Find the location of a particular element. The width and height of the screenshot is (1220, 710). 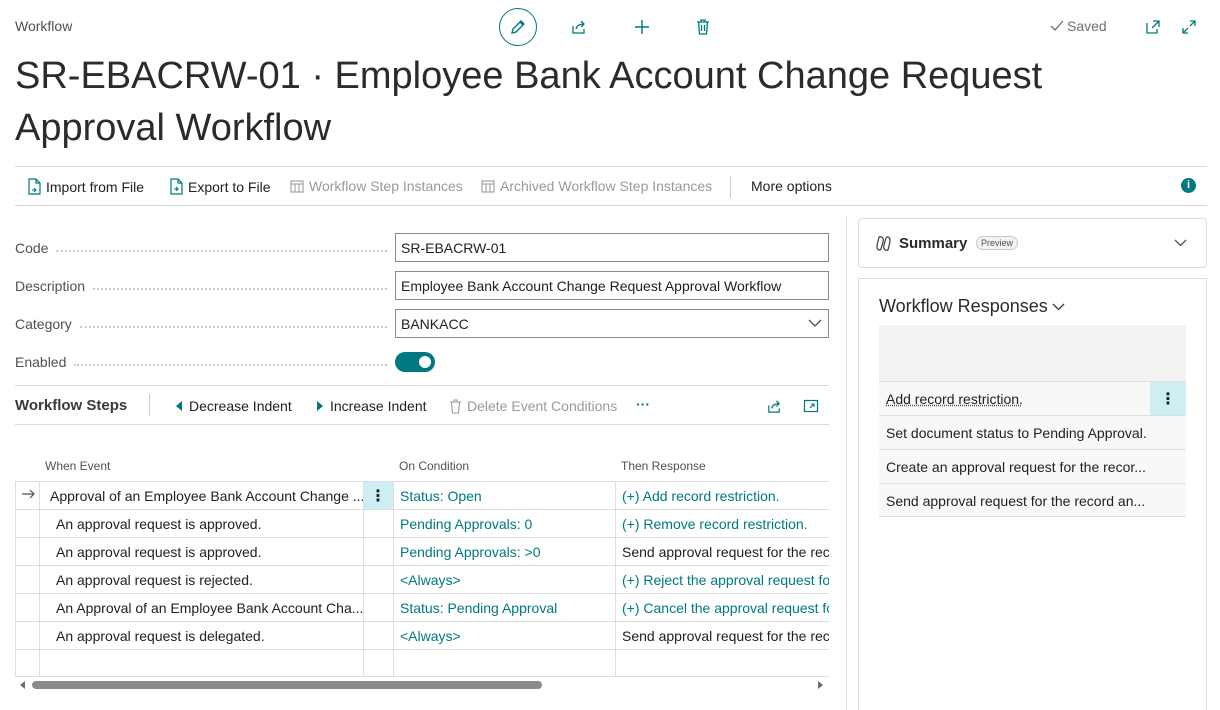

export-to-file-button: Export to File is located at coordinates (219, 186).